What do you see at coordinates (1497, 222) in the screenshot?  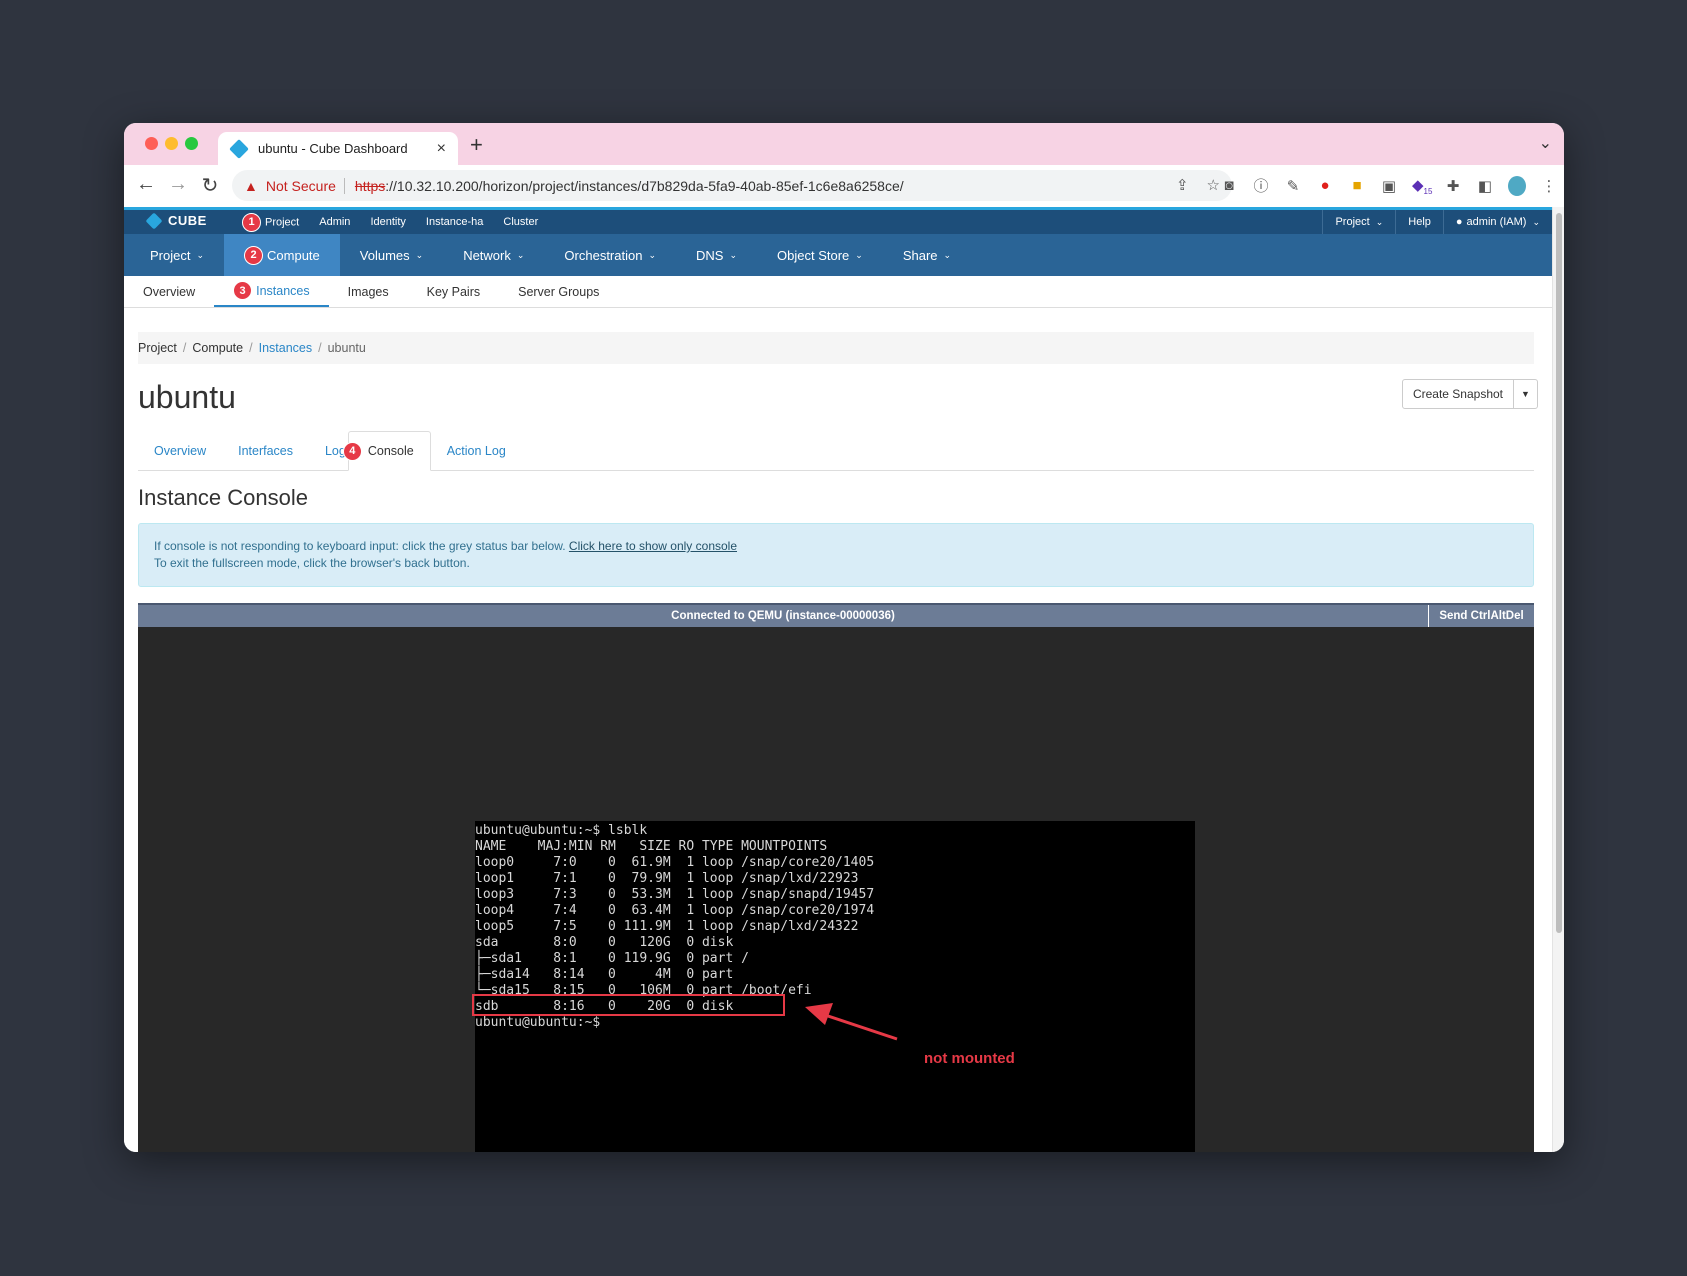 I see `user-menu: ● admin (IAM) ⌄` at bounding box center [1497, 222].